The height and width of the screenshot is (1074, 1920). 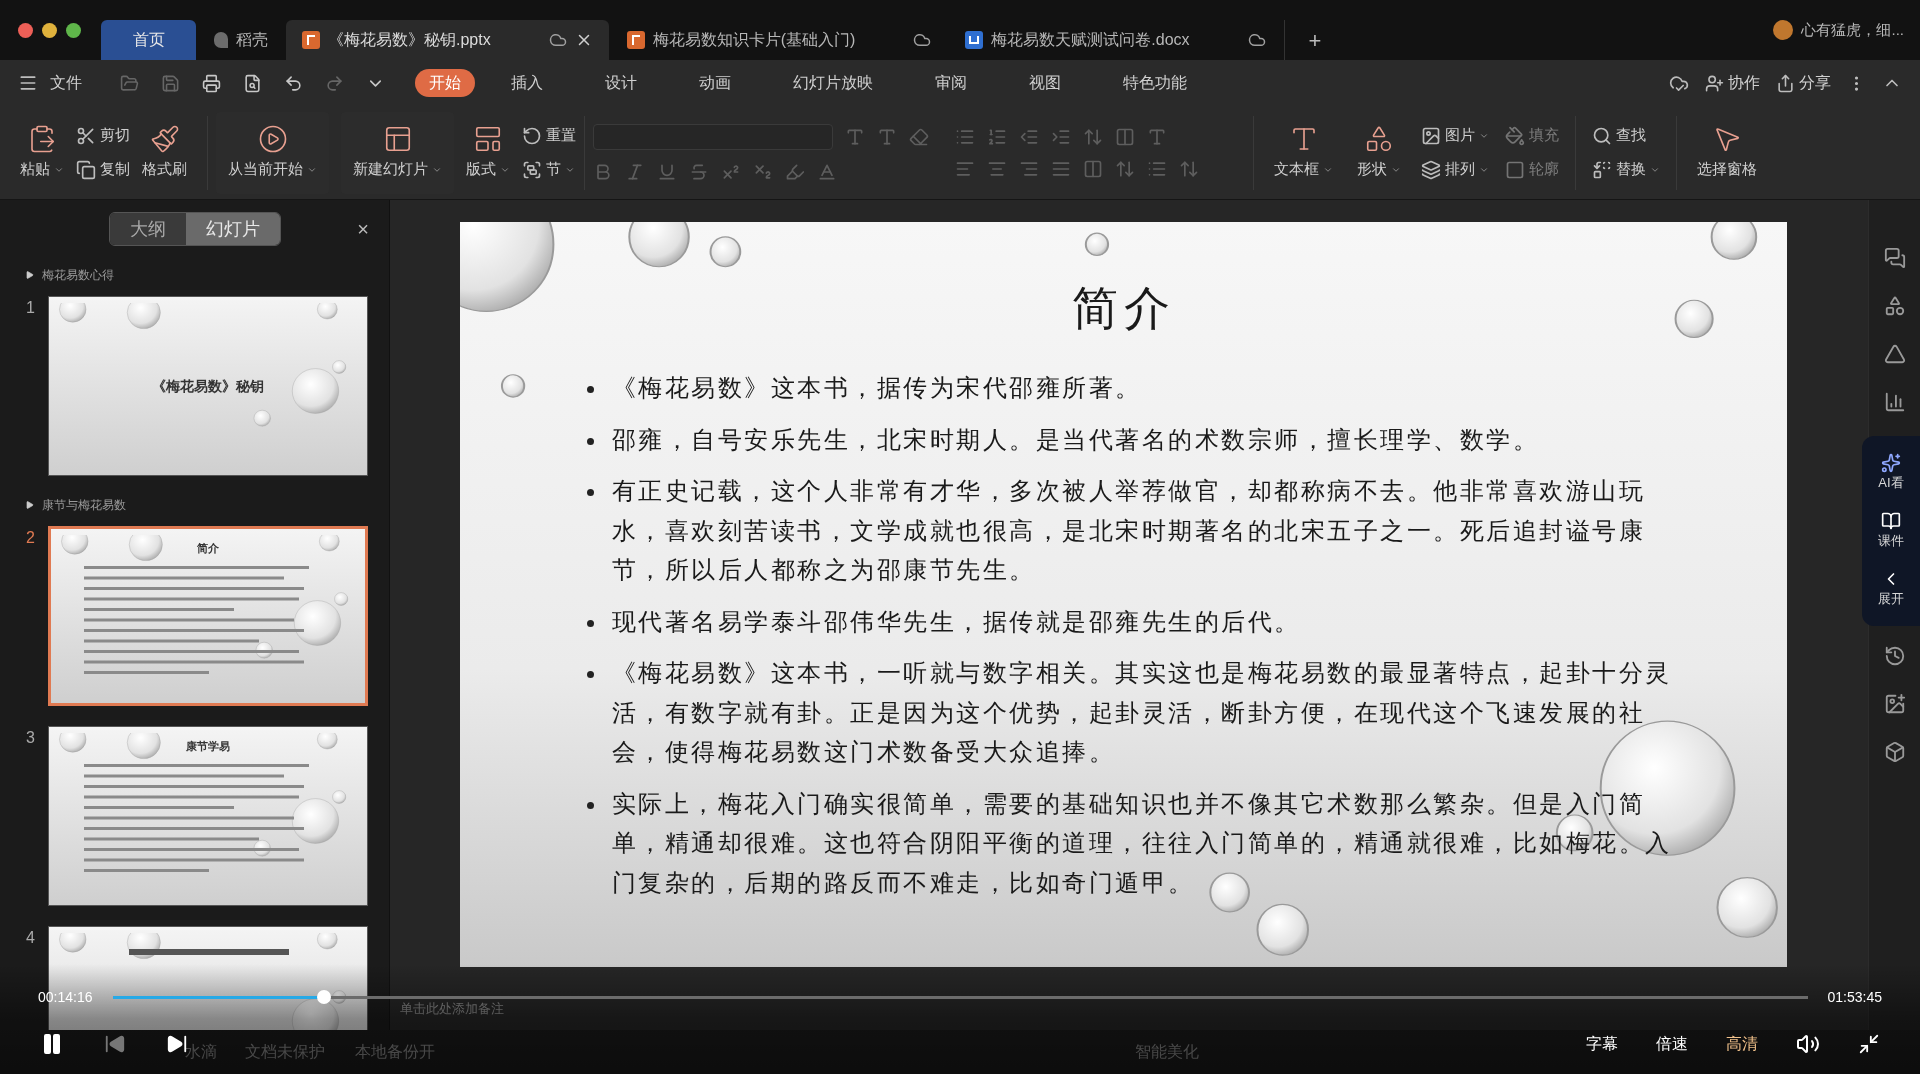 What do you see at coordinates (1602, 169) in the screenshot?
I see `replace-icon` at bounding box center [1602, 169].